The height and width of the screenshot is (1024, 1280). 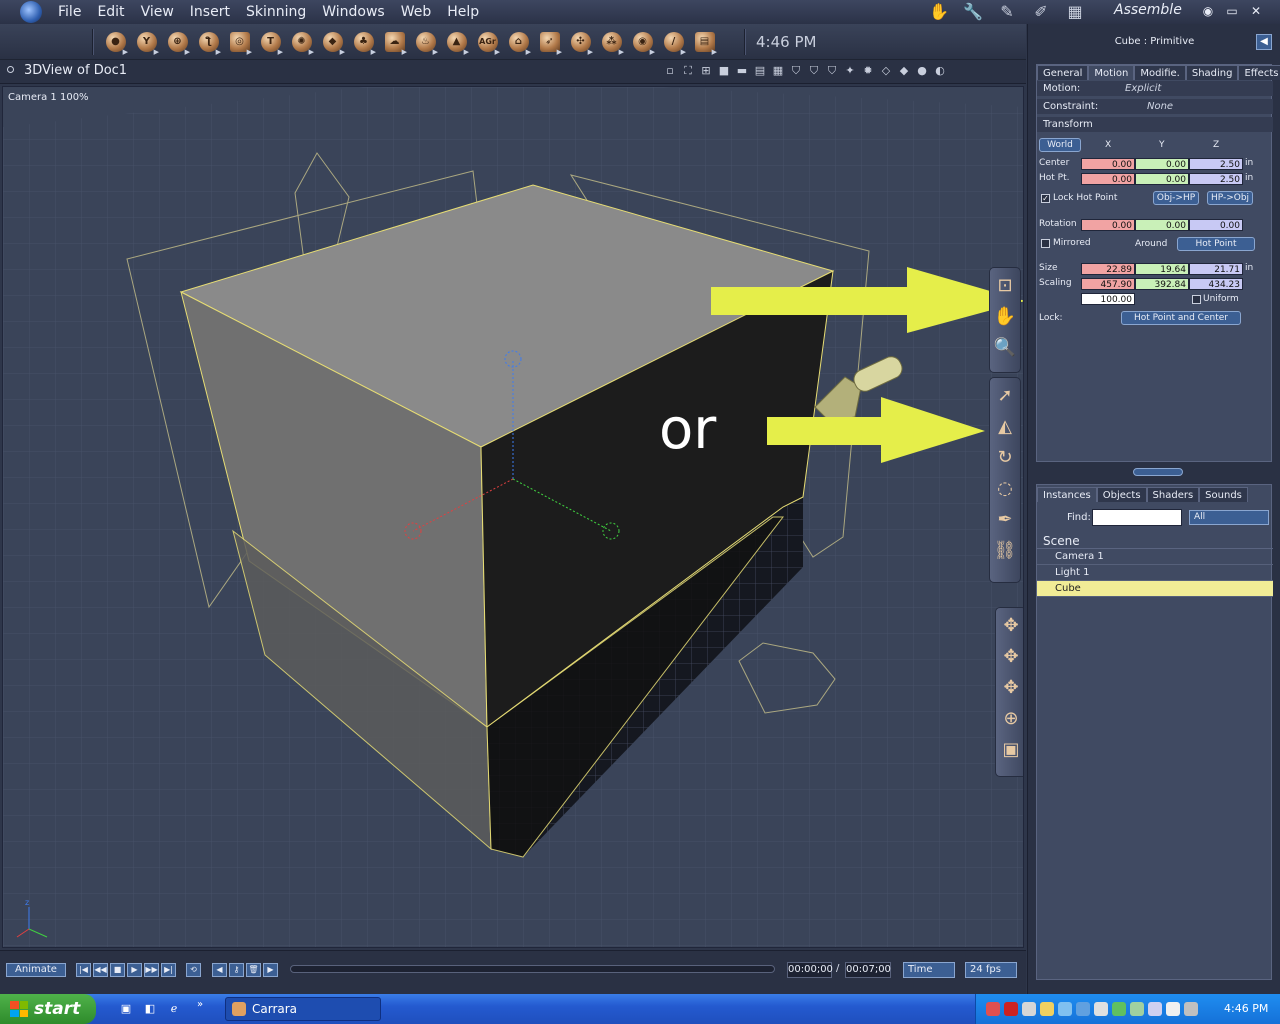 I want to click on tab-effects: Effects, so click(x=1259, y=72).